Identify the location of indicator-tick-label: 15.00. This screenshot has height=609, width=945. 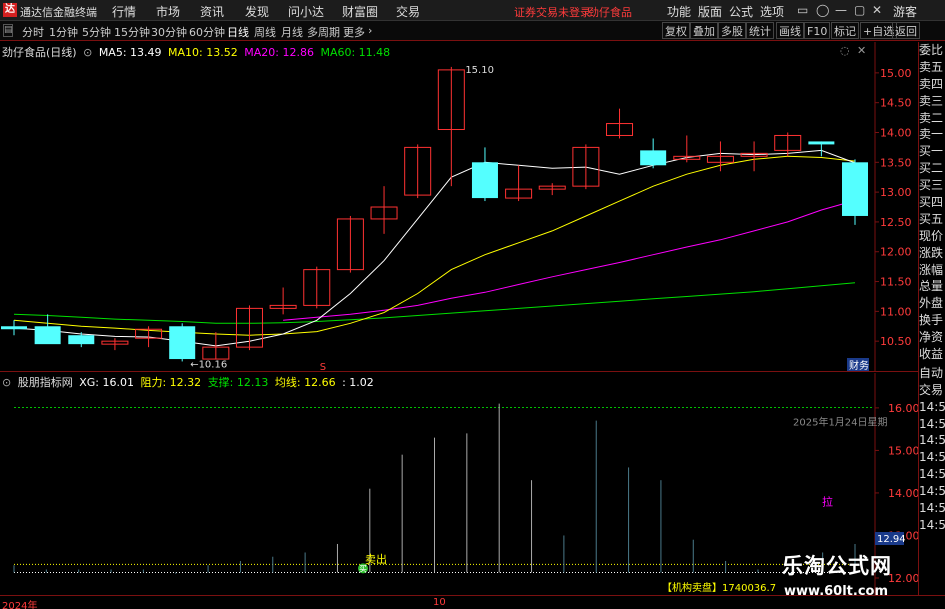
(903, 450).